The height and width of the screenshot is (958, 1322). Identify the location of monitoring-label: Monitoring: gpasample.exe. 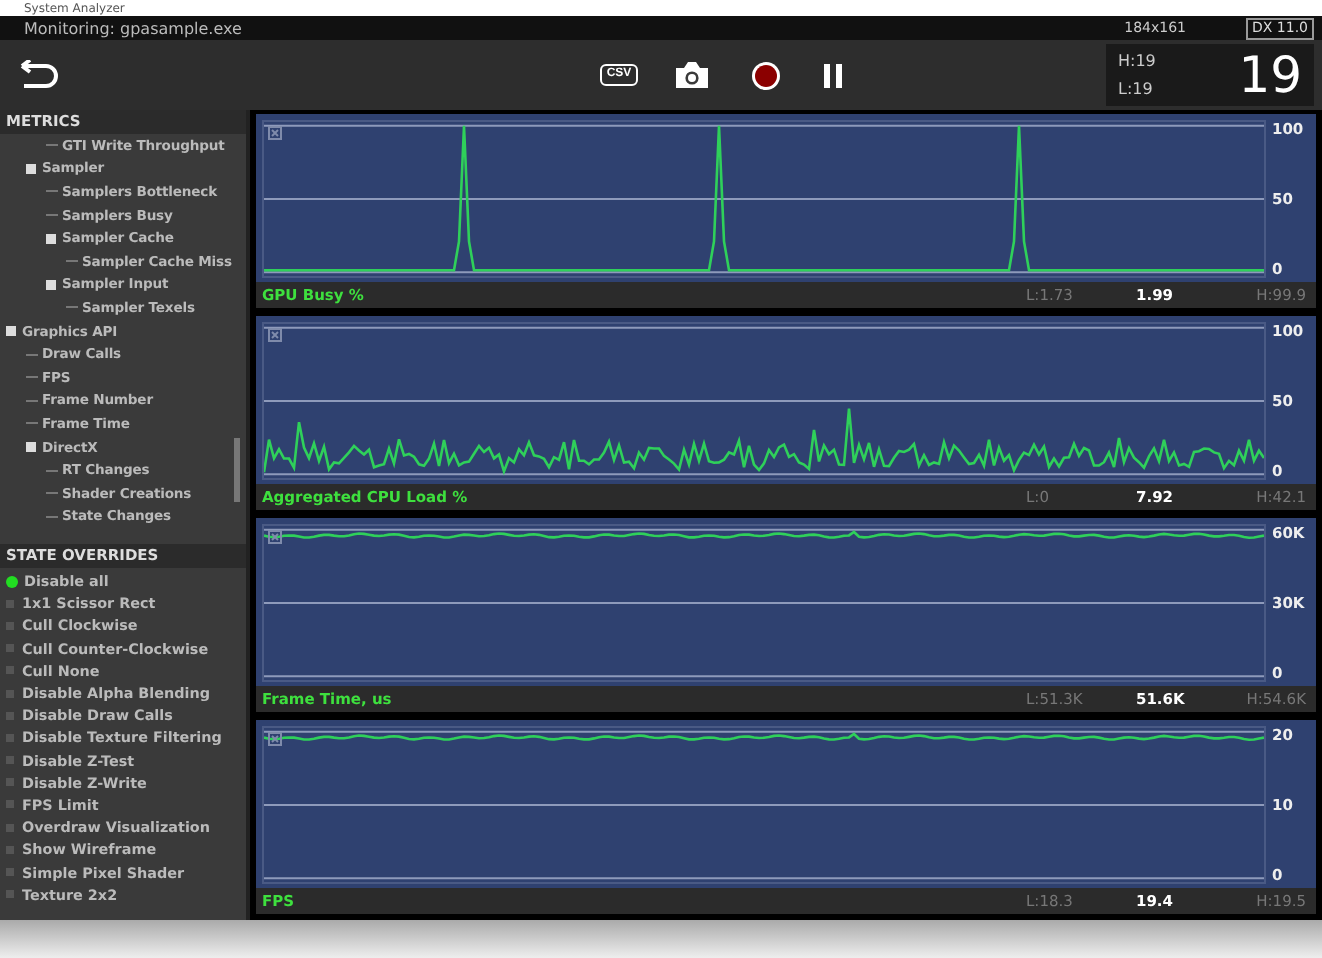
(134, 28).